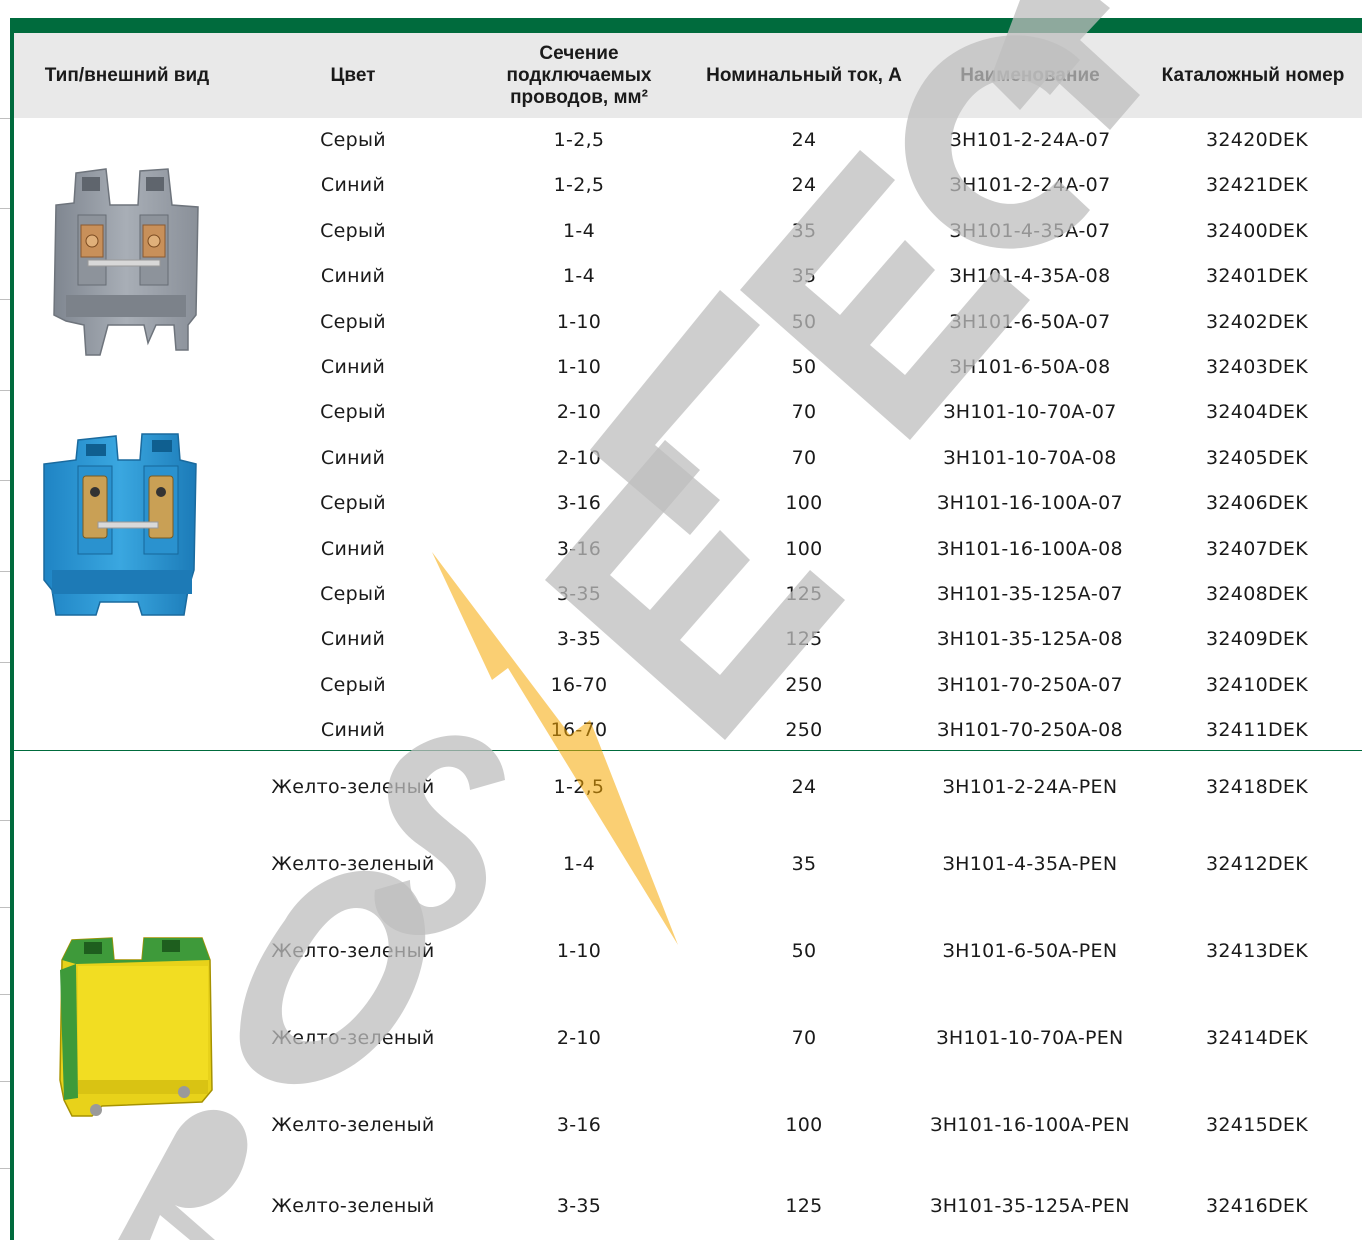 The width and height of the screenshot is (1362, 1240). I want to click on cell-catalog: 32404DEK, so click(1257, 412).